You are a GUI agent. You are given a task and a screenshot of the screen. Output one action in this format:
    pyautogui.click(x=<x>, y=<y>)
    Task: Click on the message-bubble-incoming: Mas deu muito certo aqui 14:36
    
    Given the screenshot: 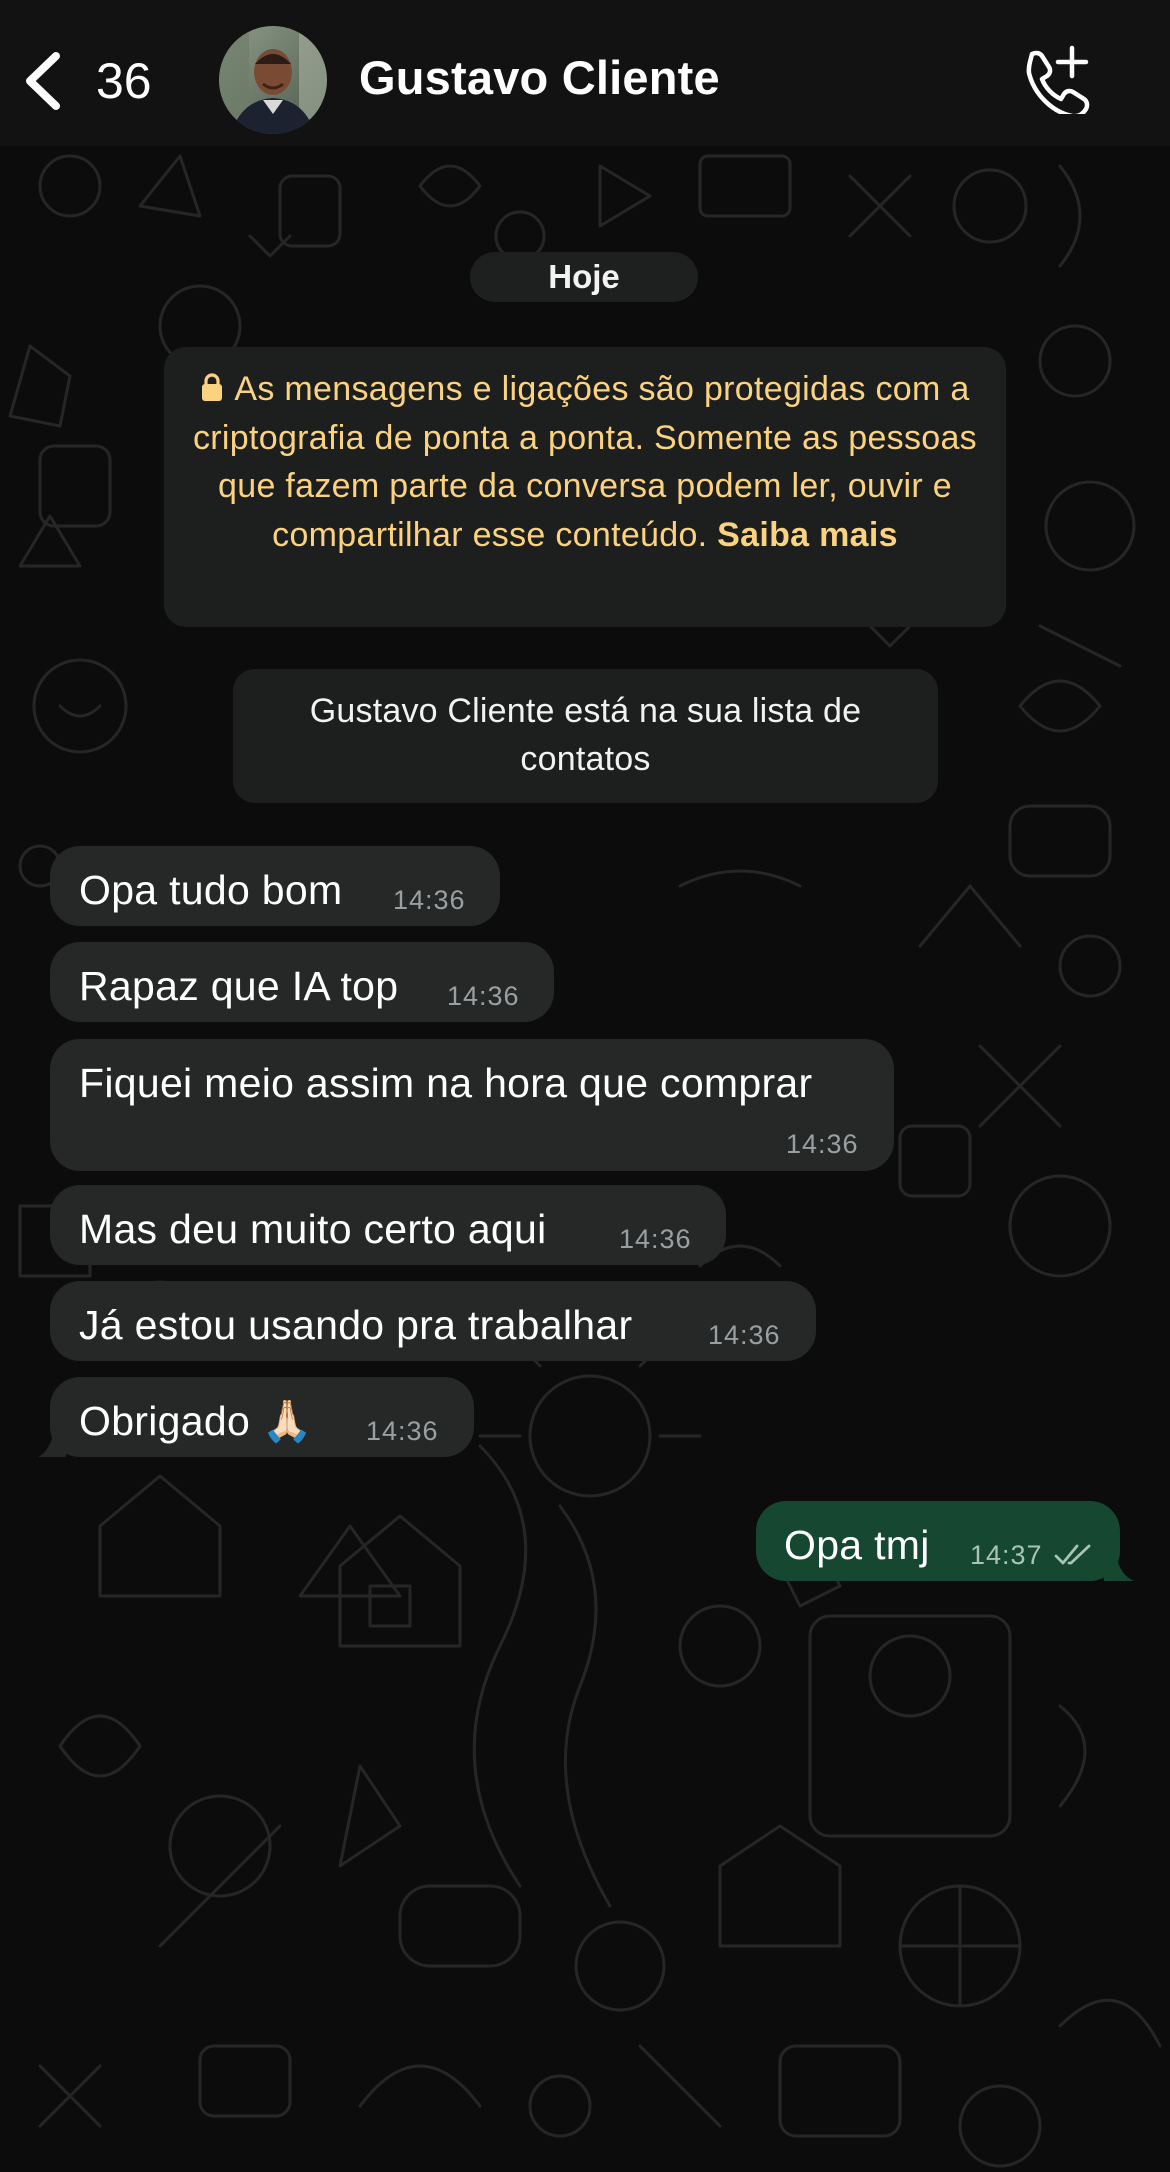 What is the action you would take?
    pyautogui.click(x=388, y=1225)
    